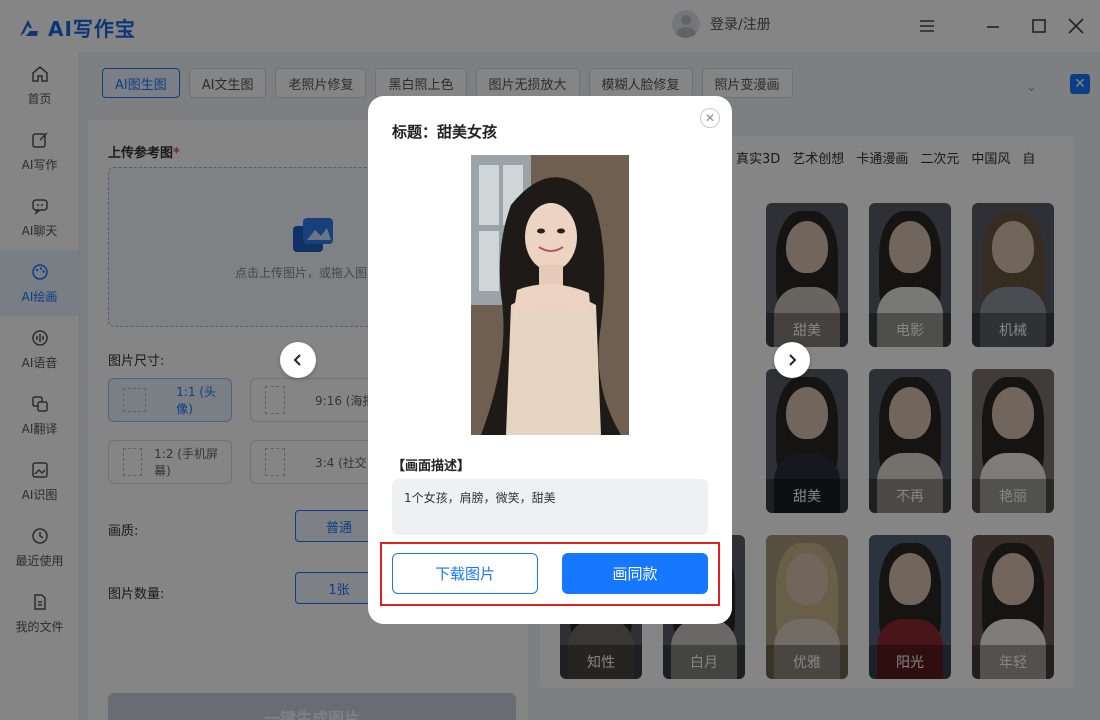  Describe the element at coordinates (445, 132) in the screenshot. I see `modal-title: 标题：甜美女孩` at that location.